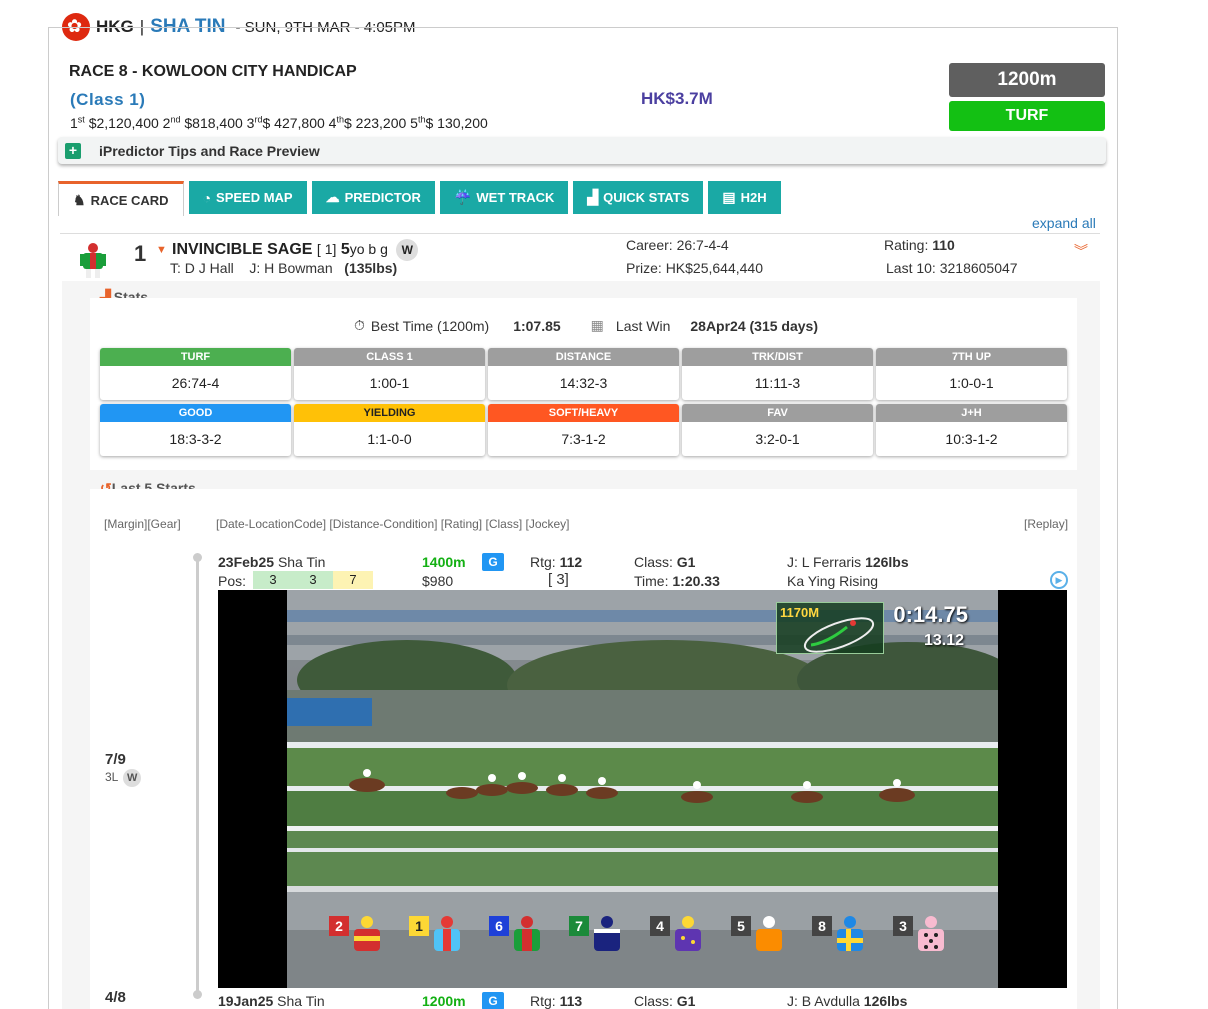 The height and width of the screenshot is (1009, 1208). Describe the element at coordinates (777, 430) in the screenshot. I see `stat-cell-fav: FAV 3:2-0-1` at that location.